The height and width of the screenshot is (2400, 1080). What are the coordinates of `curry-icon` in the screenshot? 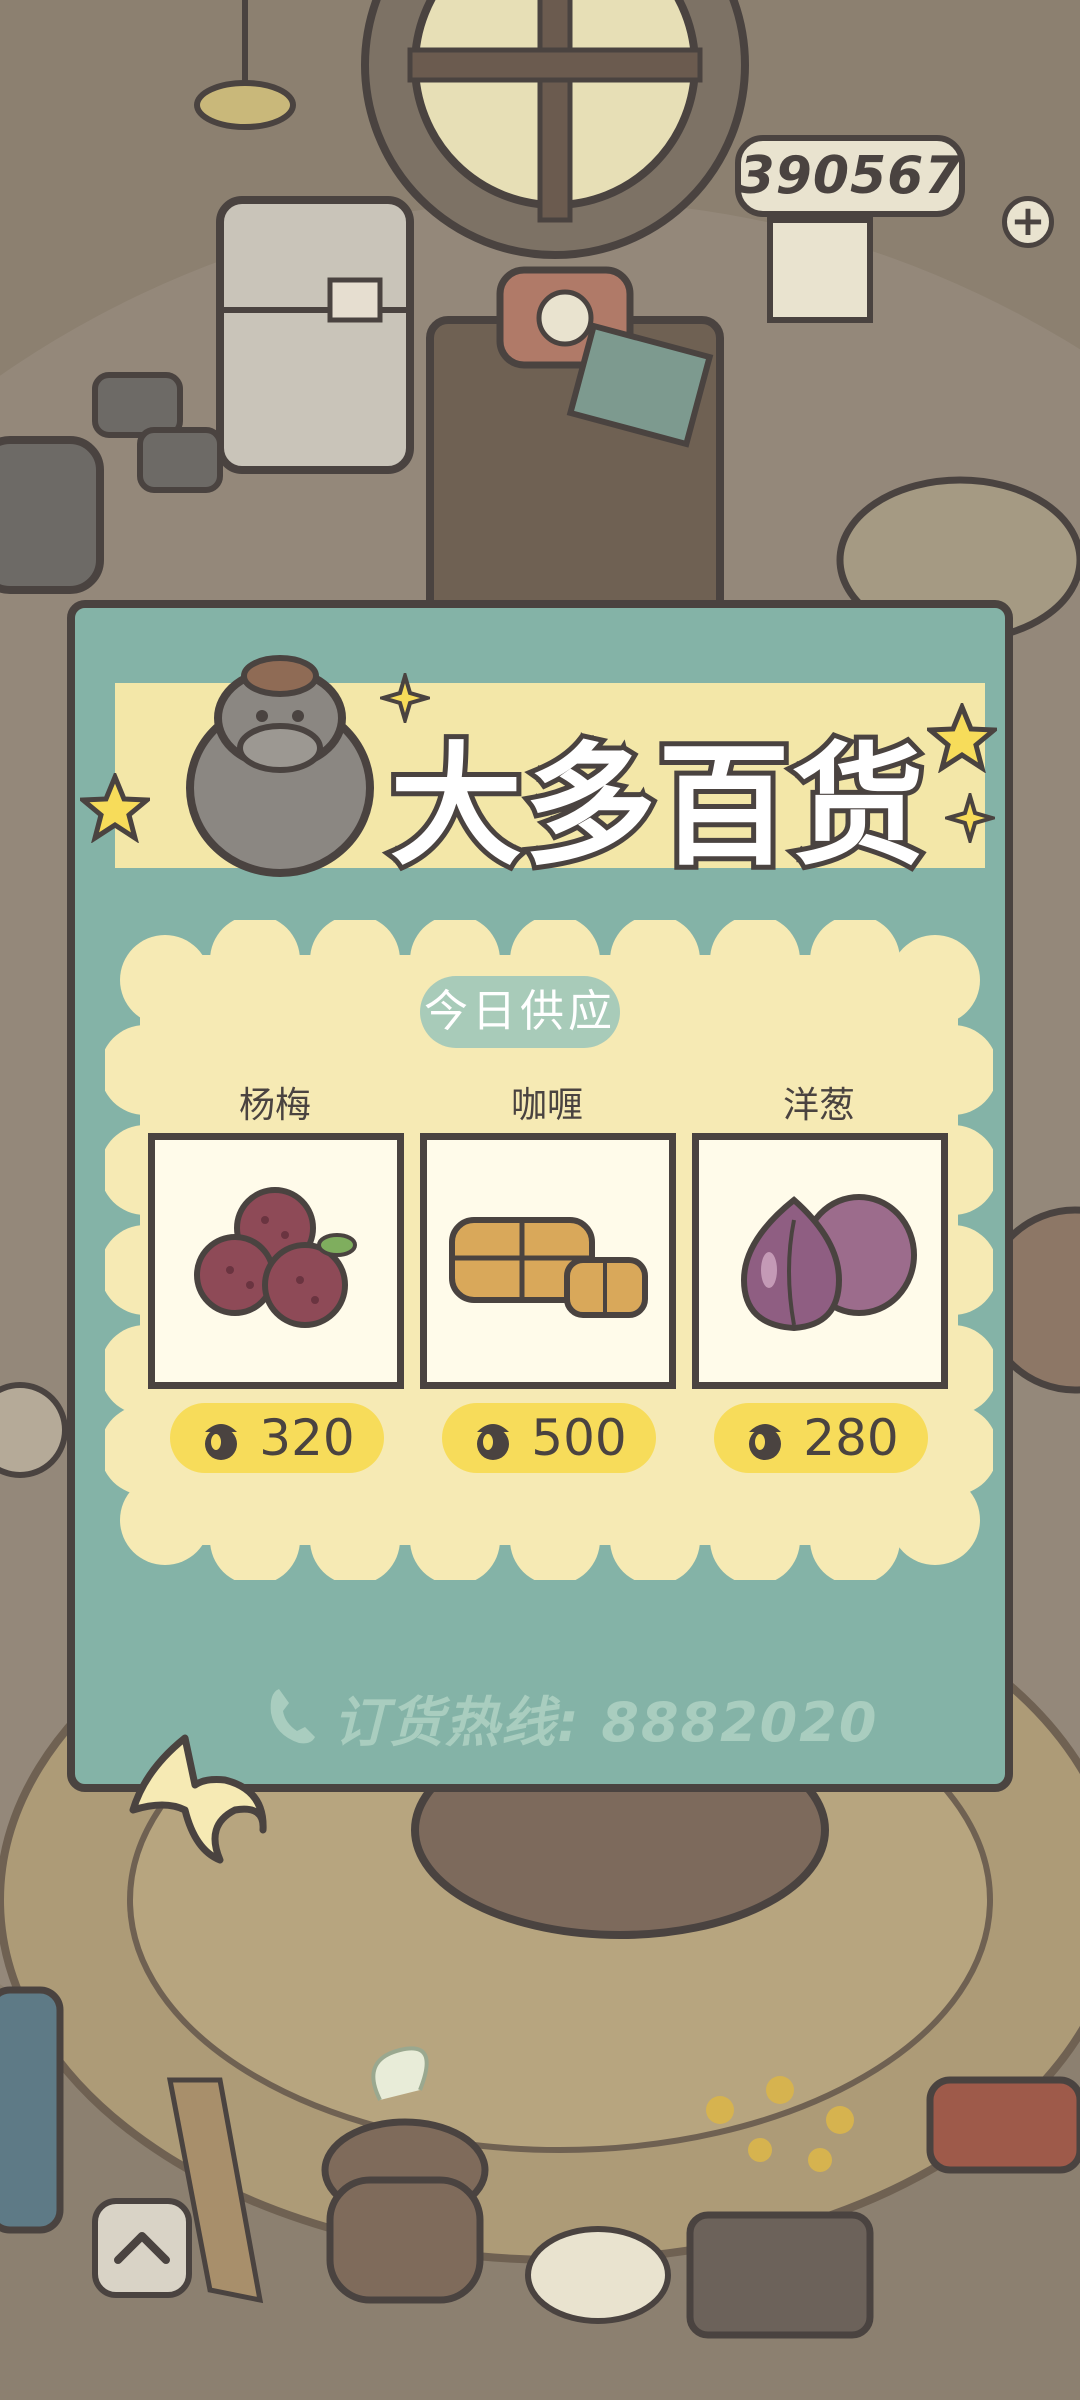 It's located at (548, 1267).